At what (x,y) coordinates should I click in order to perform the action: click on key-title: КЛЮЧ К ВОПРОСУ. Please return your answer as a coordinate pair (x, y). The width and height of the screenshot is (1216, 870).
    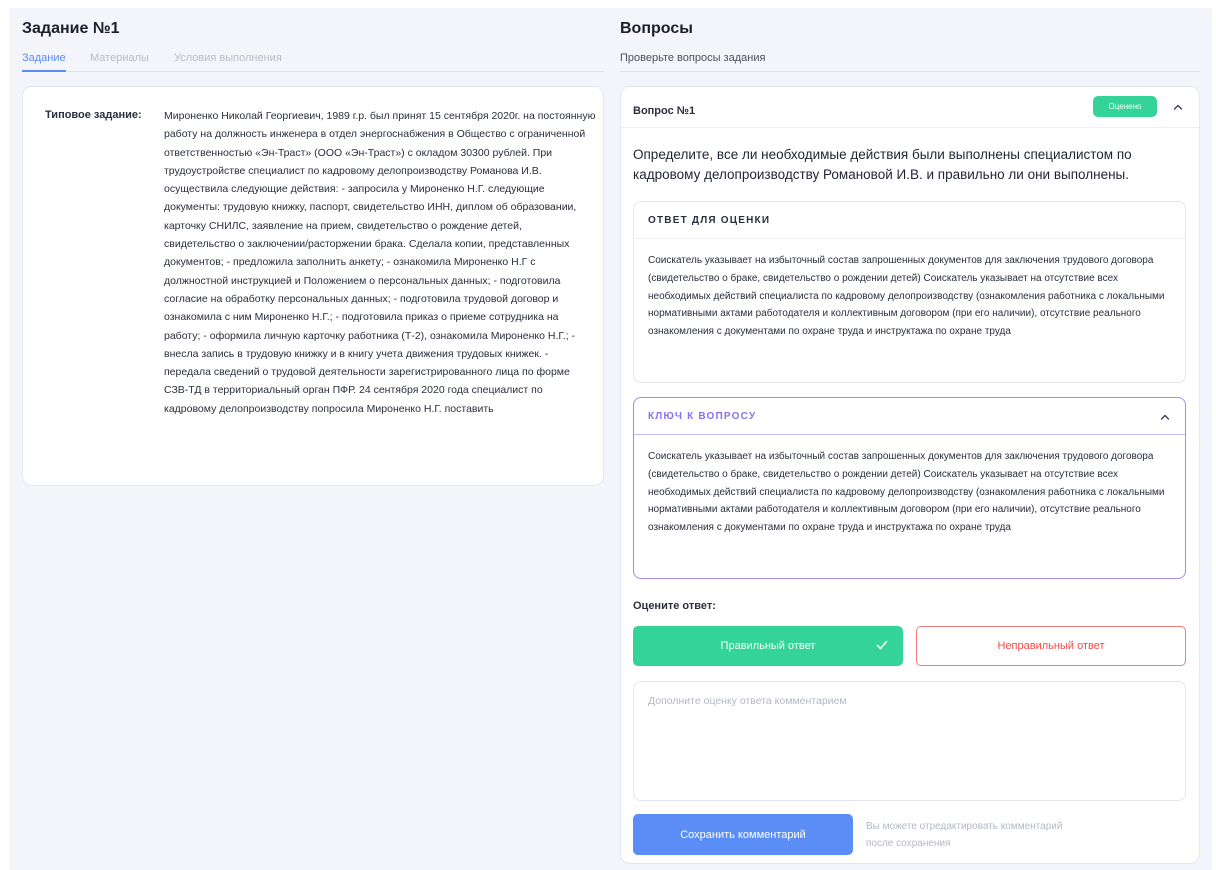
    Looking at the image, I should click on (702, 416).